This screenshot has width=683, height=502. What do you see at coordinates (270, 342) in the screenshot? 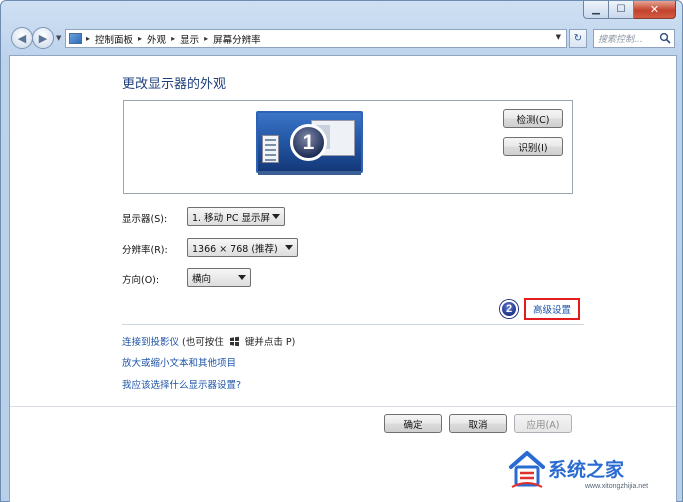
I see `projector-note-suffix: 键并点击 P)` at bounding box center [270, 342].